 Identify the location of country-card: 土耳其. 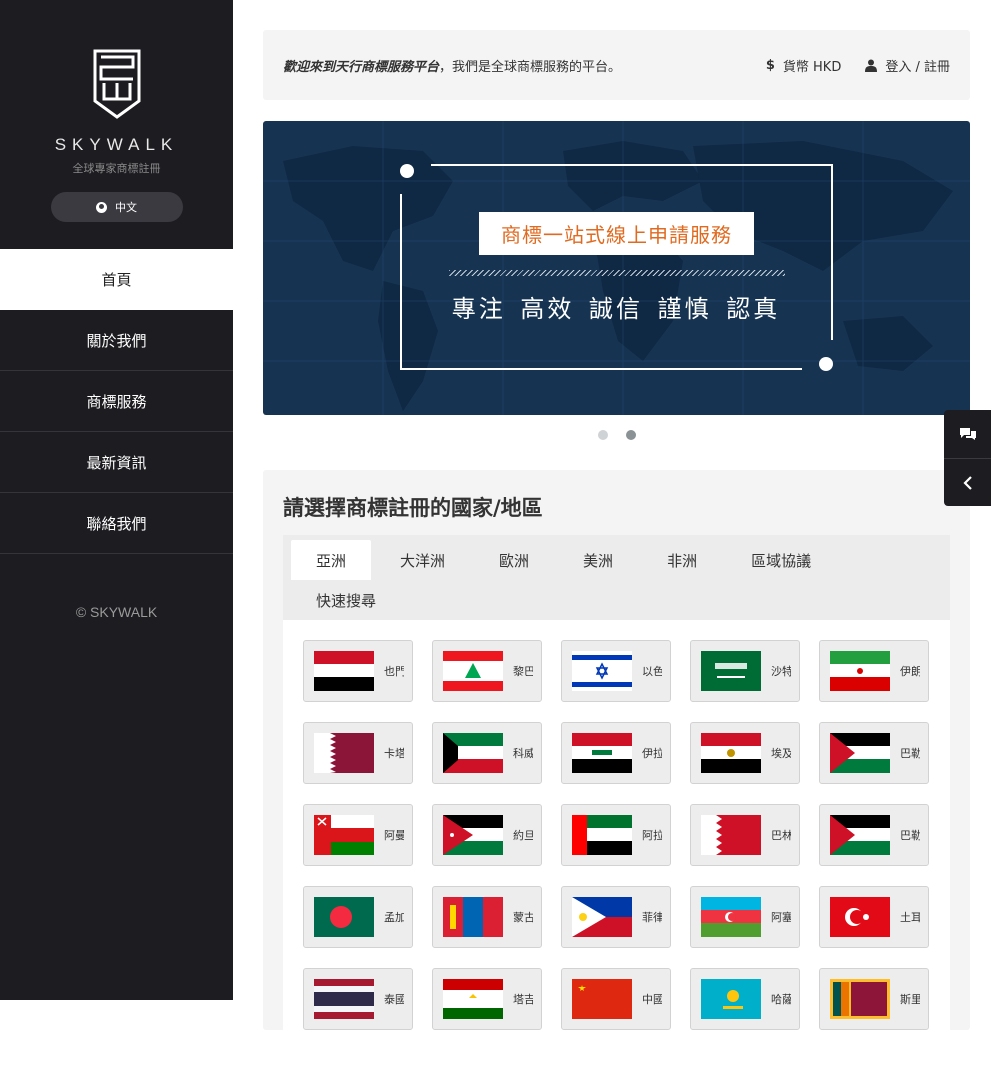
(874, 917).